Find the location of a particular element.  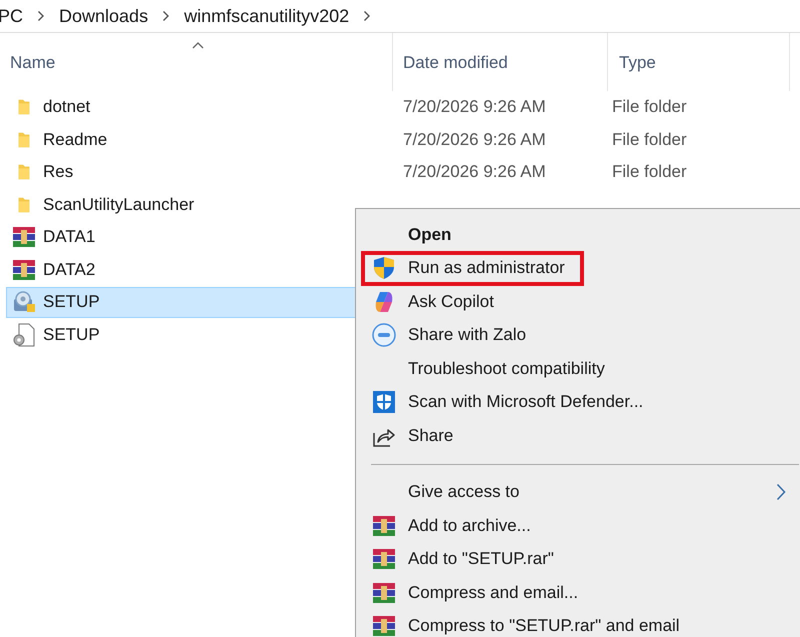

menu-item: Add to "SETUP.rar" is located at coordinates (578, 559).